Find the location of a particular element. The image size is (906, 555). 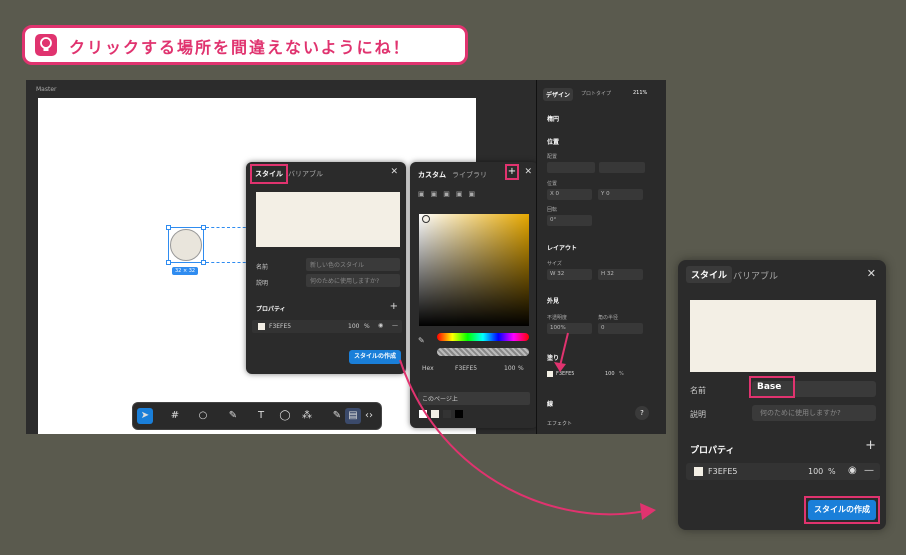

name-value: Base is located at coordinates (772, 387).